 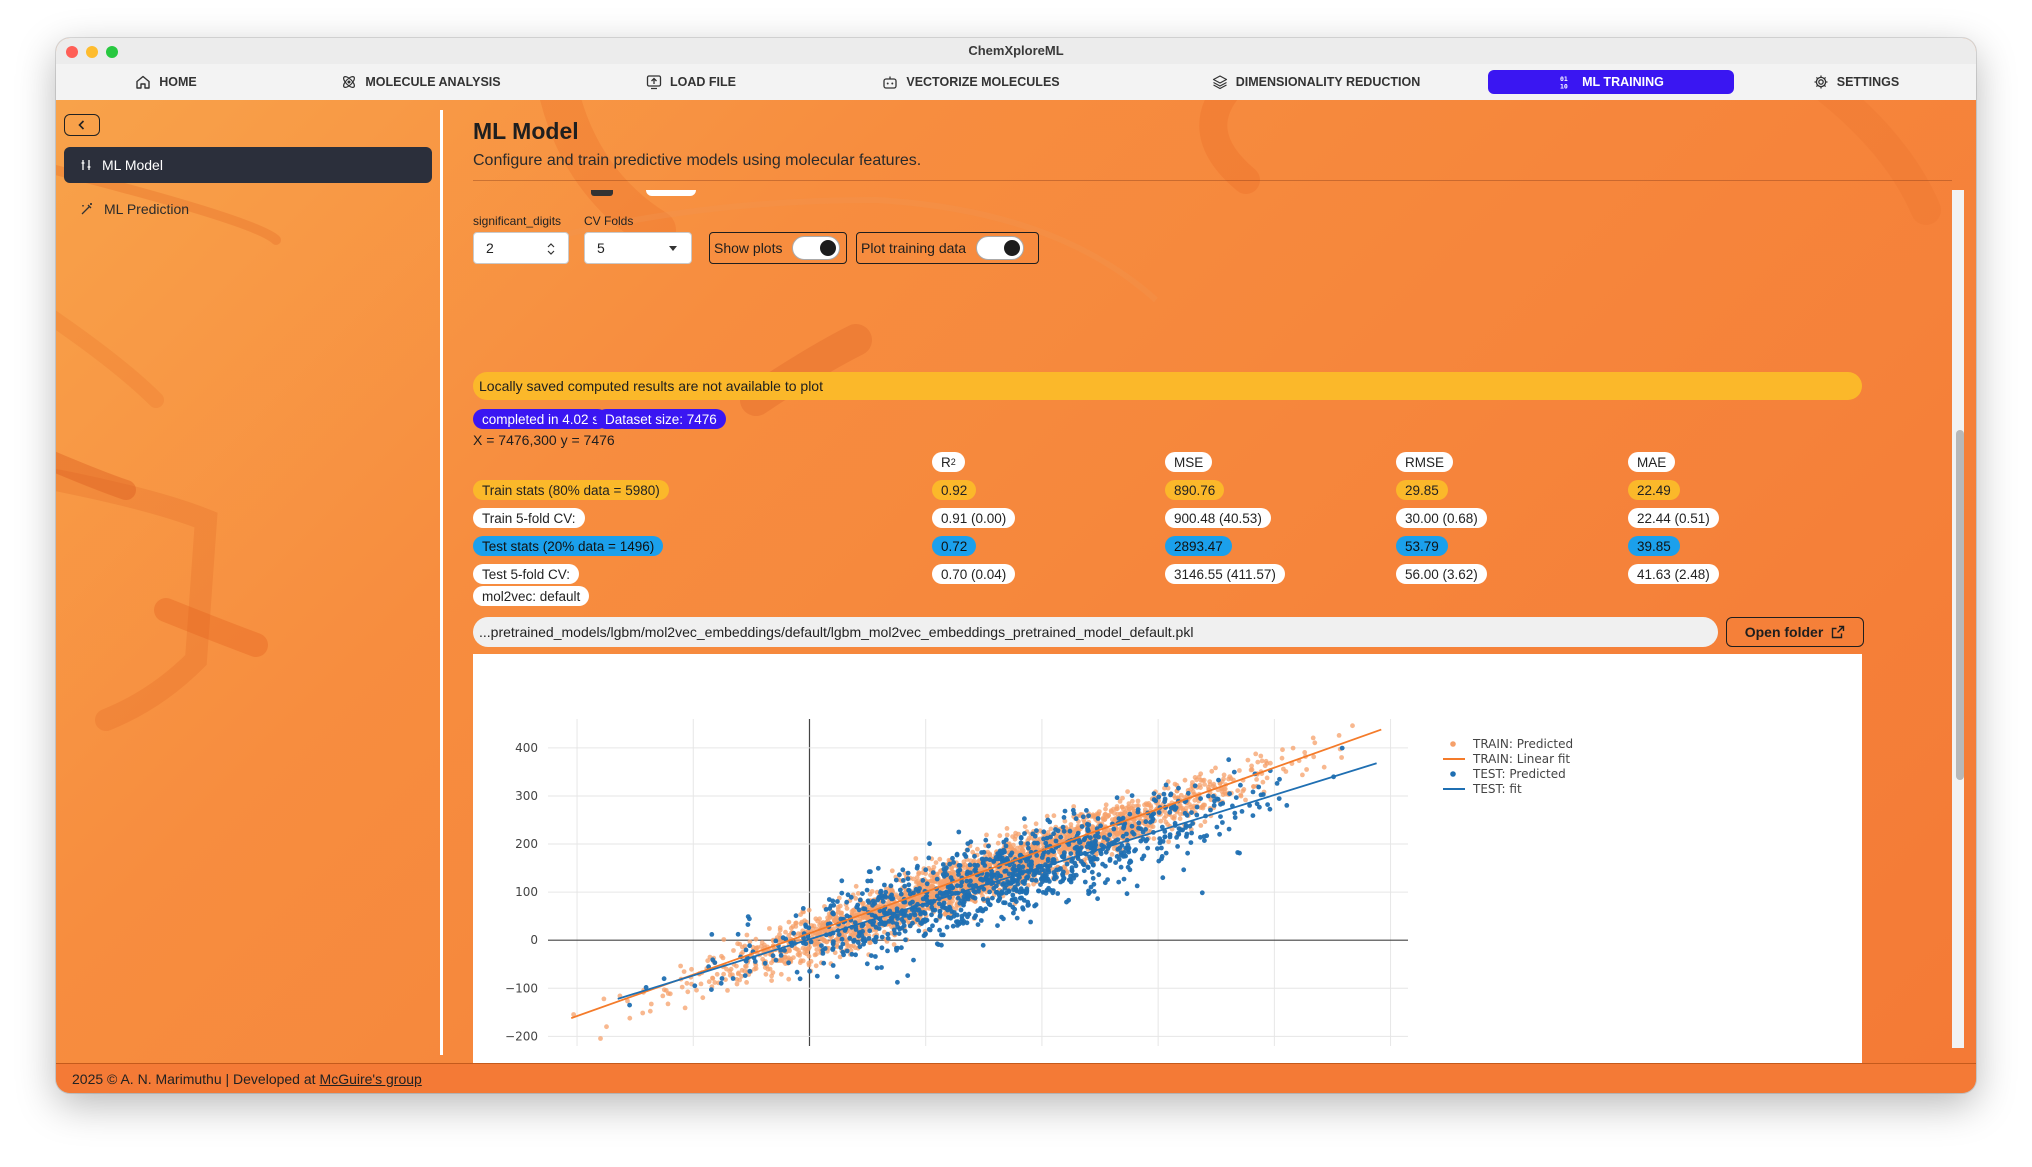 I want to click on significant-digits-label: significant_digits, so click(x=517, y=221).